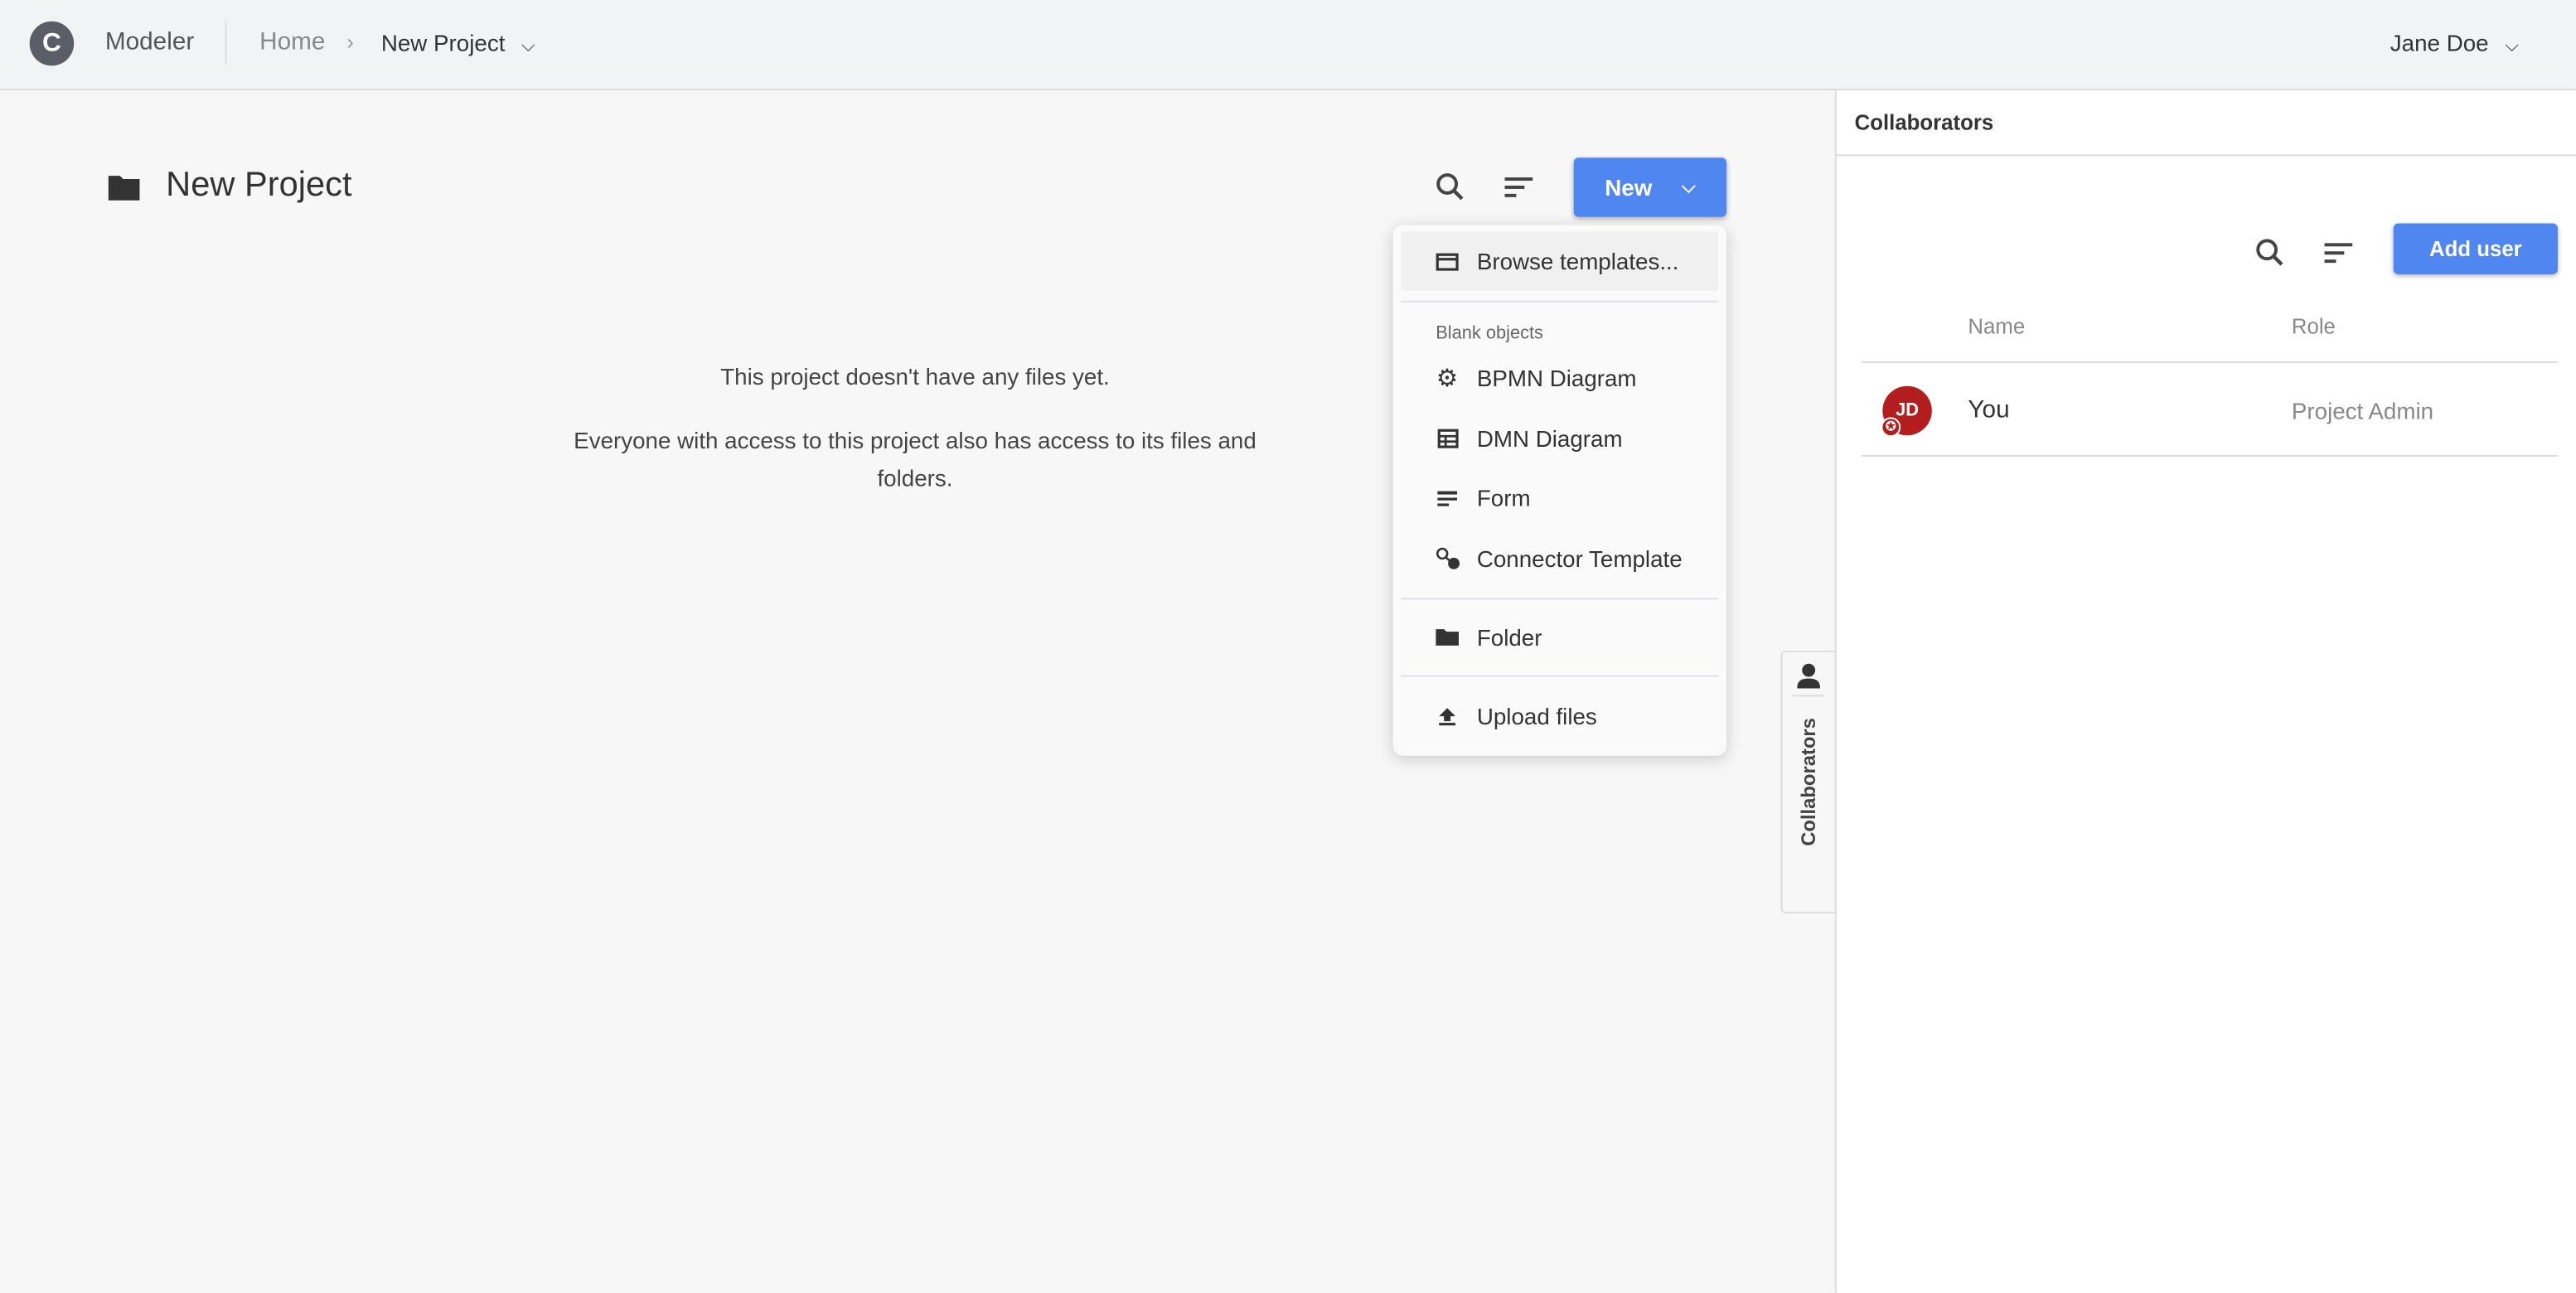 Image resolution: width=2576 pixels, height=1293 pixels. Describe the element at coordinates (2362, 411) in the screenshot. I see `collaborator-role: Project Admin` at that location.